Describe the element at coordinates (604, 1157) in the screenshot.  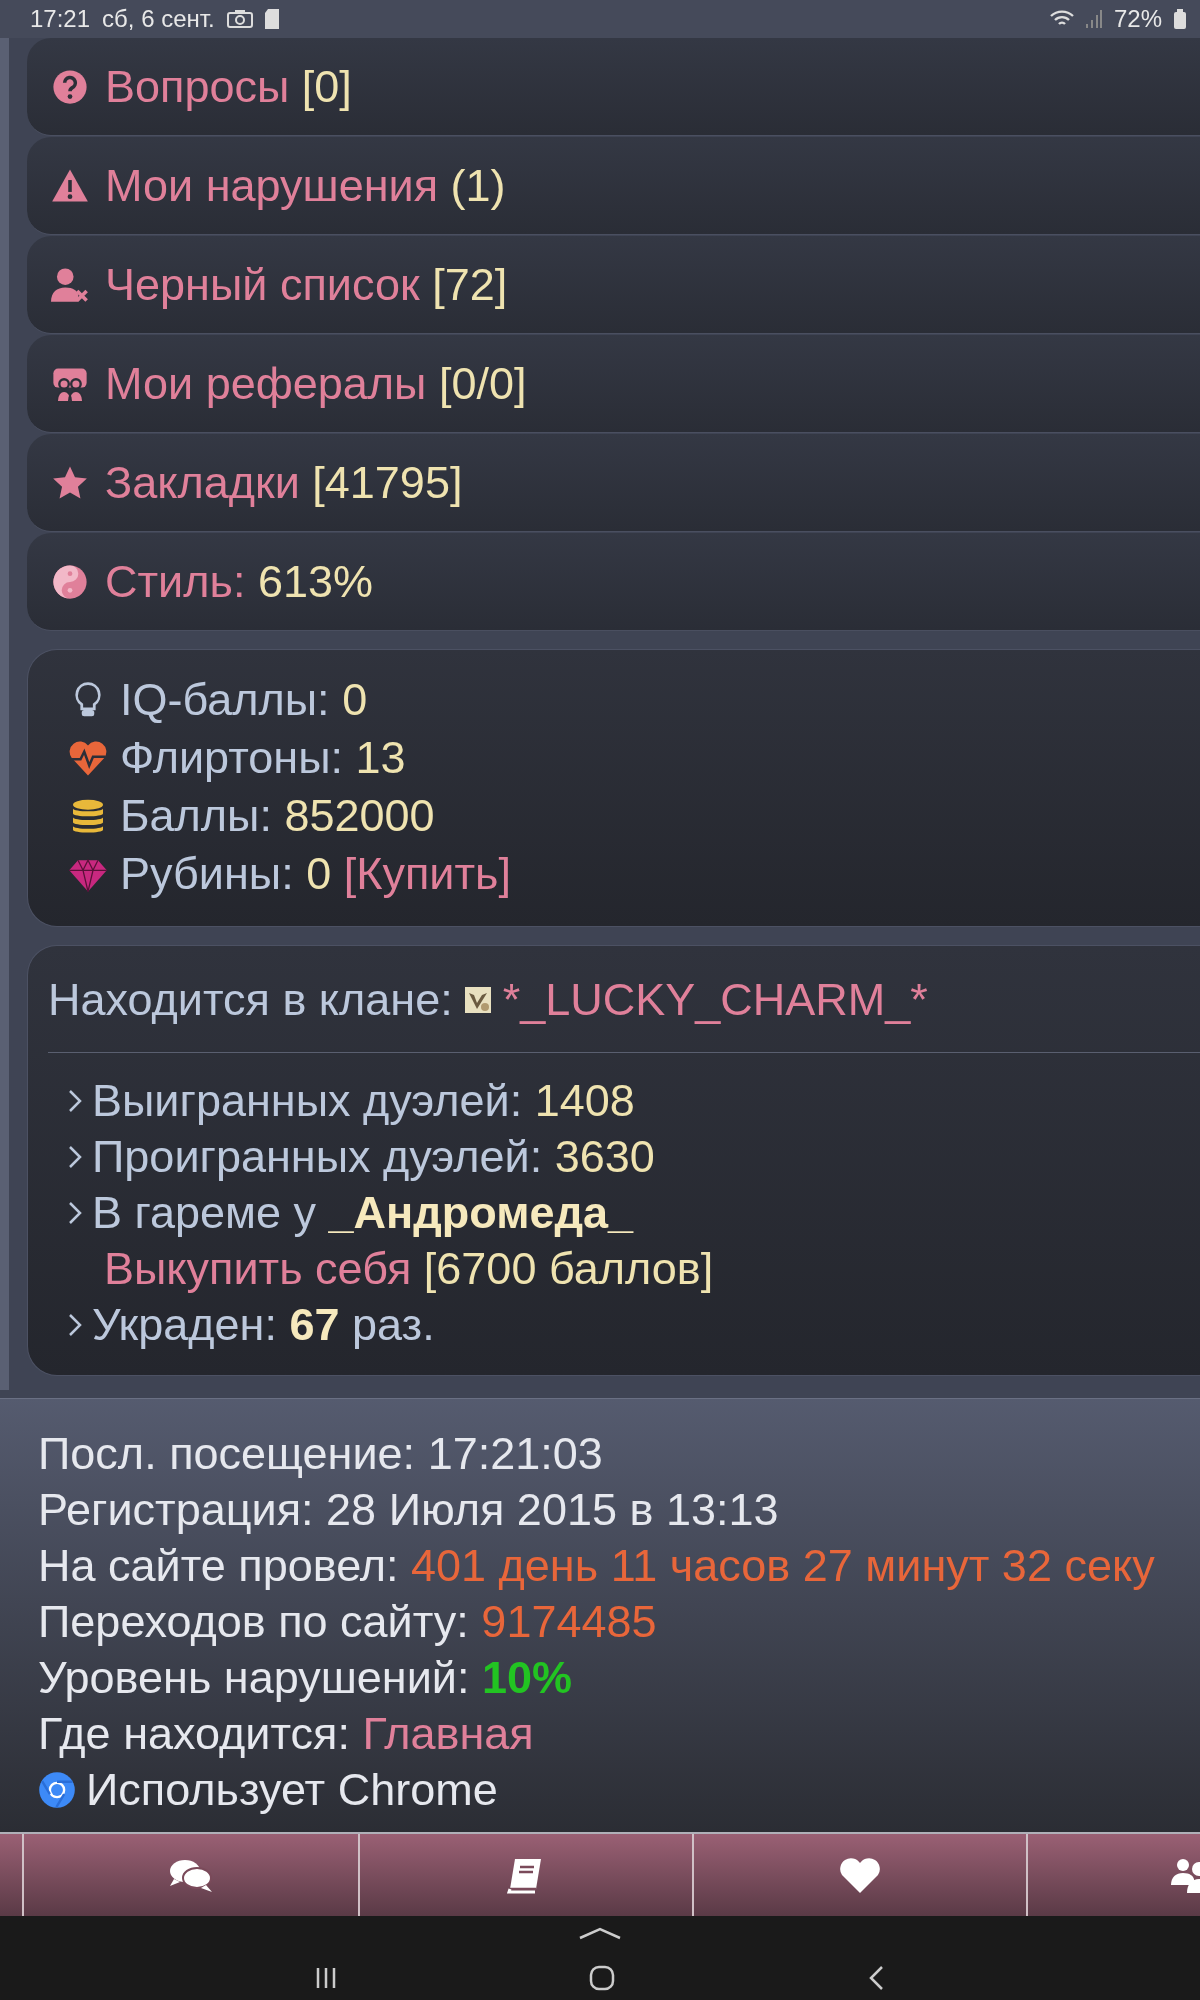
I see `stat-value: 3630` at that location.